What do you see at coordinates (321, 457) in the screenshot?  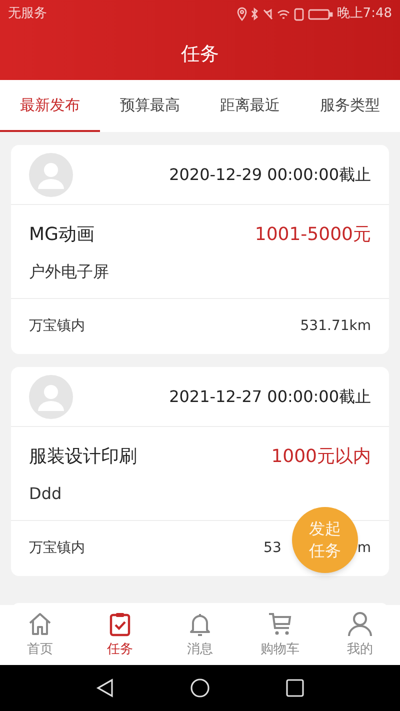 I see `budget-label: 1000元以内` at bounding box center [321, 457].